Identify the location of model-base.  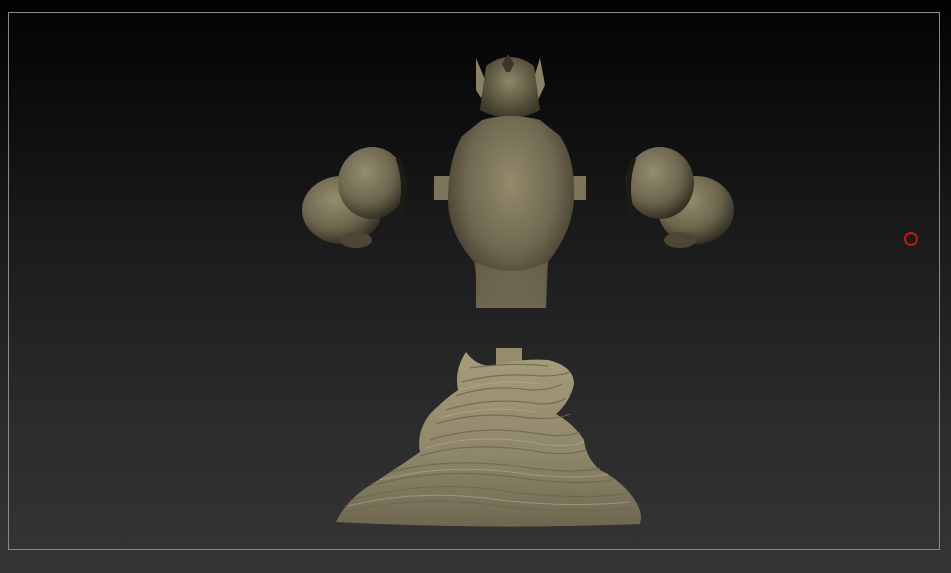
(488, 437).